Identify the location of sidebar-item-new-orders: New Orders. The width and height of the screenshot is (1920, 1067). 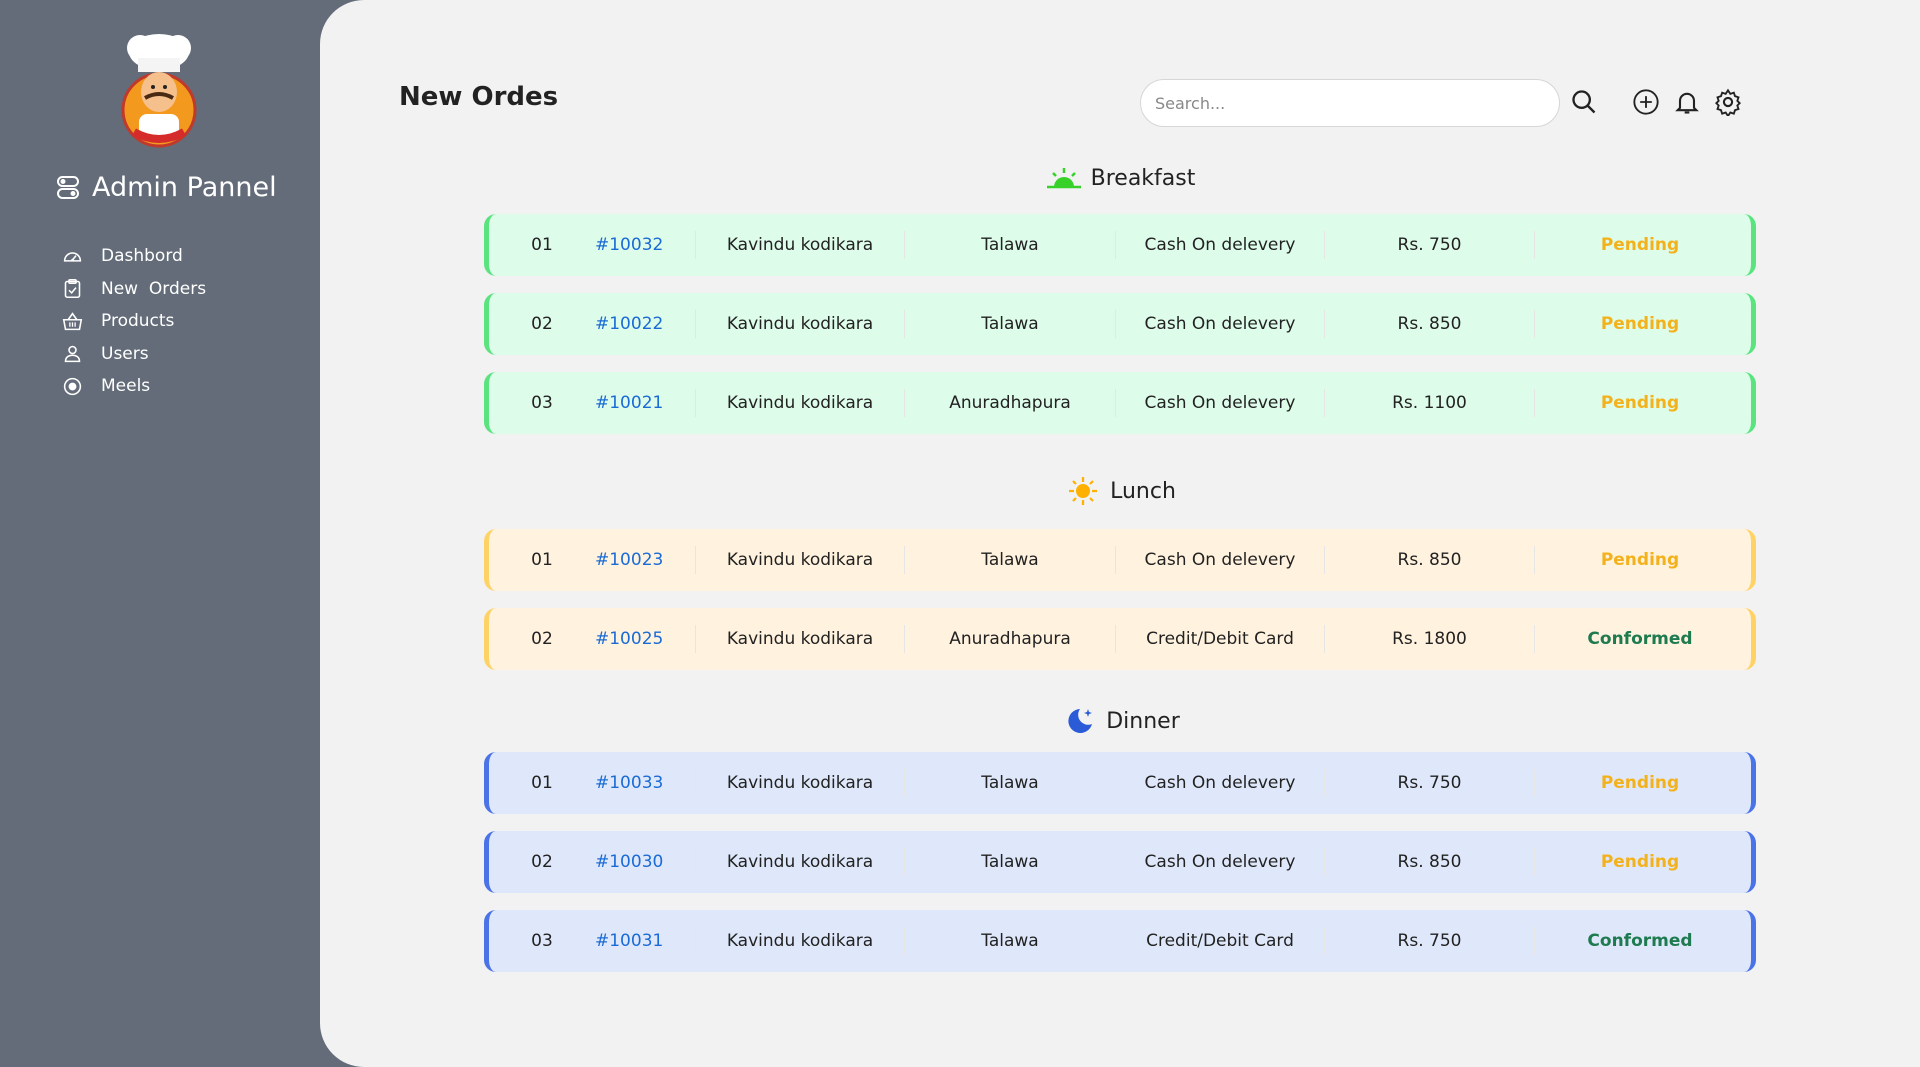
(134, 289).